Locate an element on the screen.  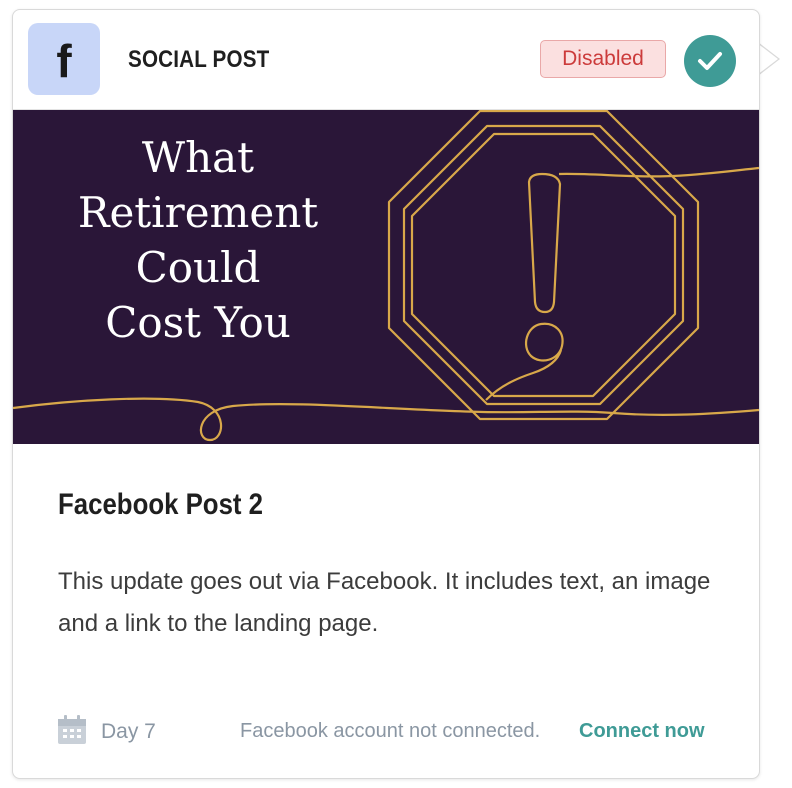
image-headline: What Retirement Could Cost You is located at coordinates (198, 240).